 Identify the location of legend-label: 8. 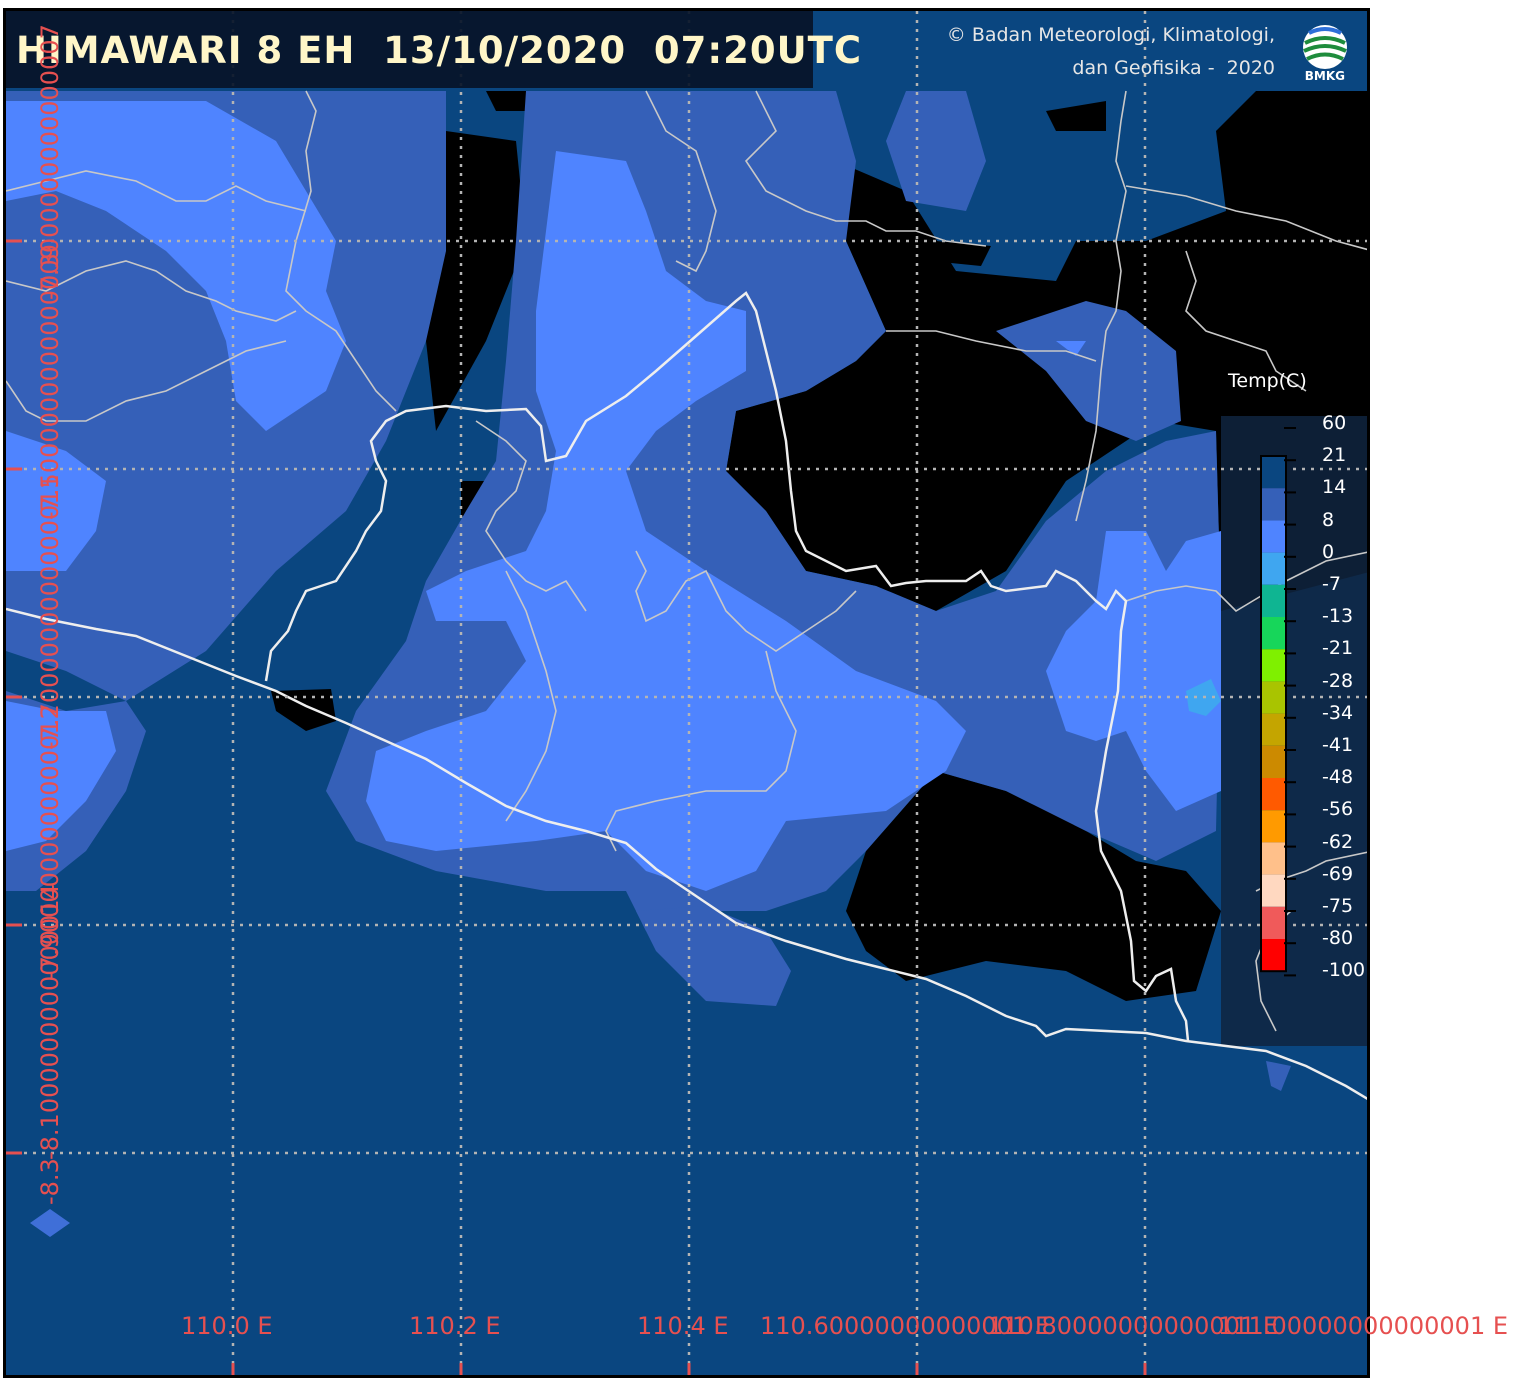
(1328, 519).